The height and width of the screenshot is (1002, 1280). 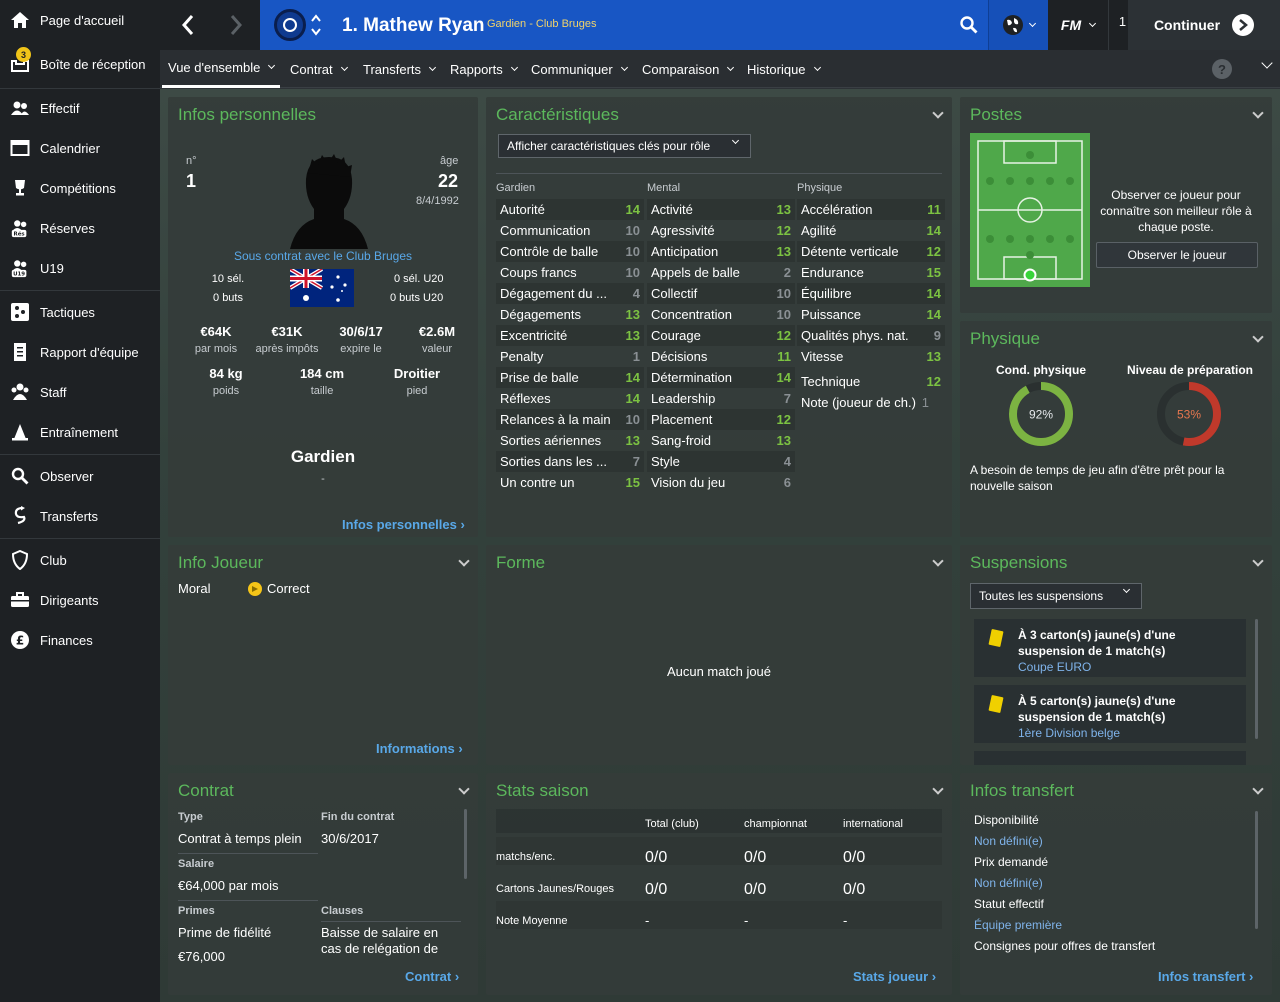 I want to click on personal-info-link: Infos personnelles ›, so click(x=403, y=524).